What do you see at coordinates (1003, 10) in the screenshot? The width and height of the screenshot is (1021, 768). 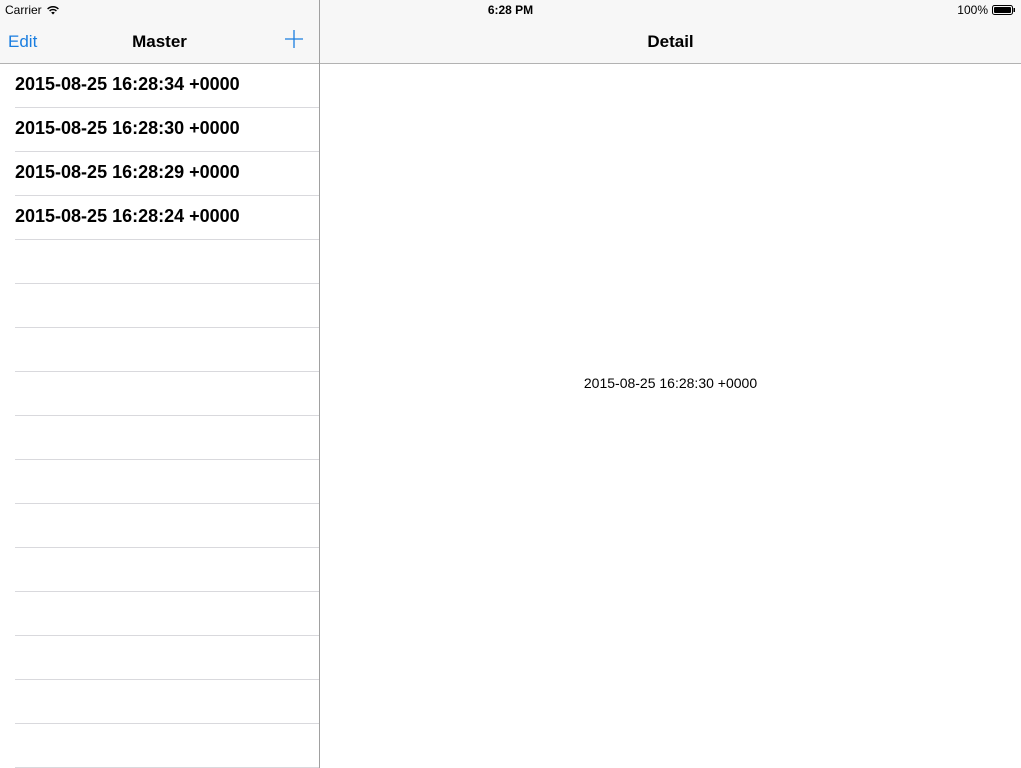 I see `battery-icon` at bounding box center [1003, 10].